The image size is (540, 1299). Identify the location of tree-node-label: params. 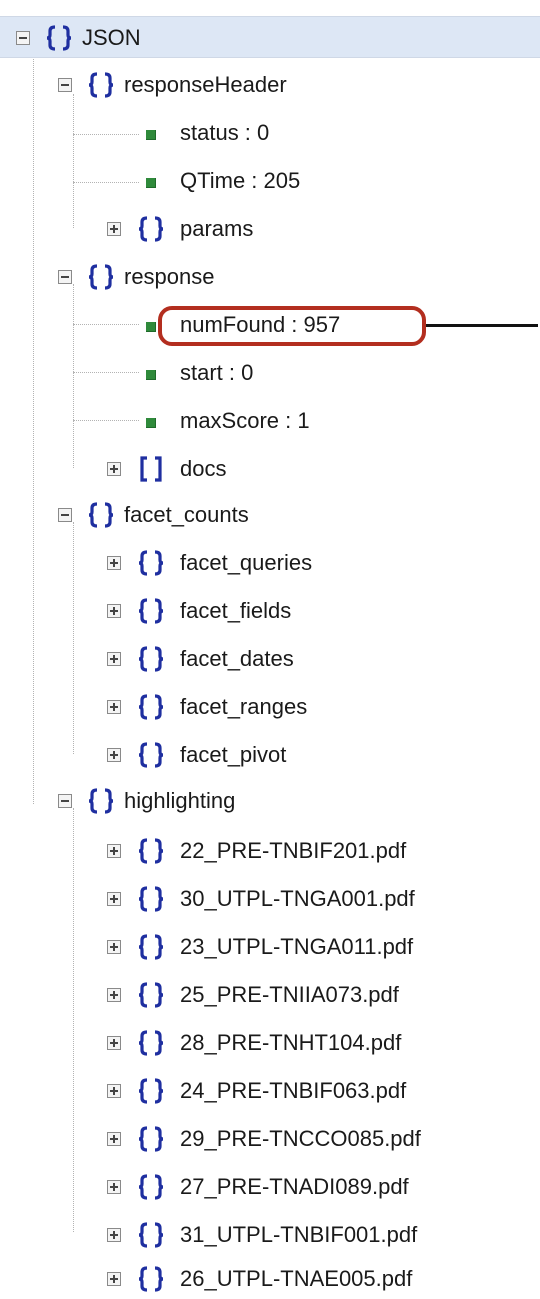
(217, 228).